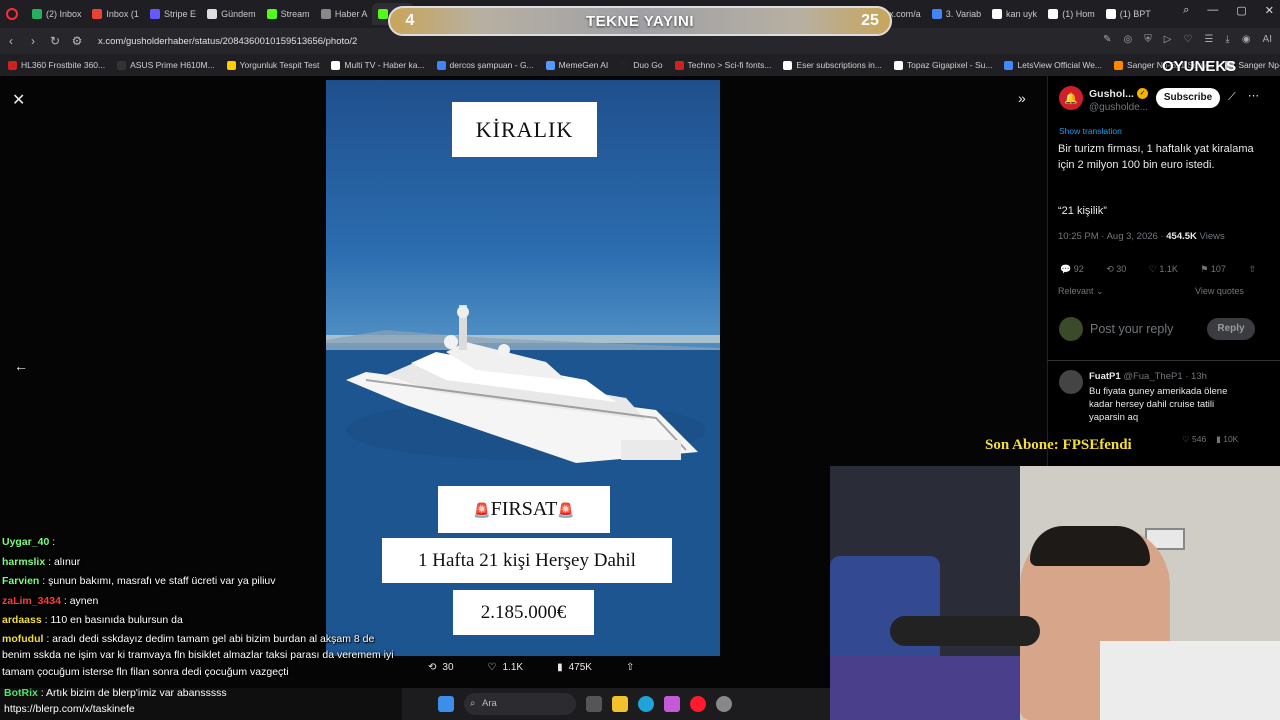 The height and width of the screenshot is (720, 1280). Describe the element at coordinates (287, 14) in the screenshot. I see `browser-tab: Stream` at that location.